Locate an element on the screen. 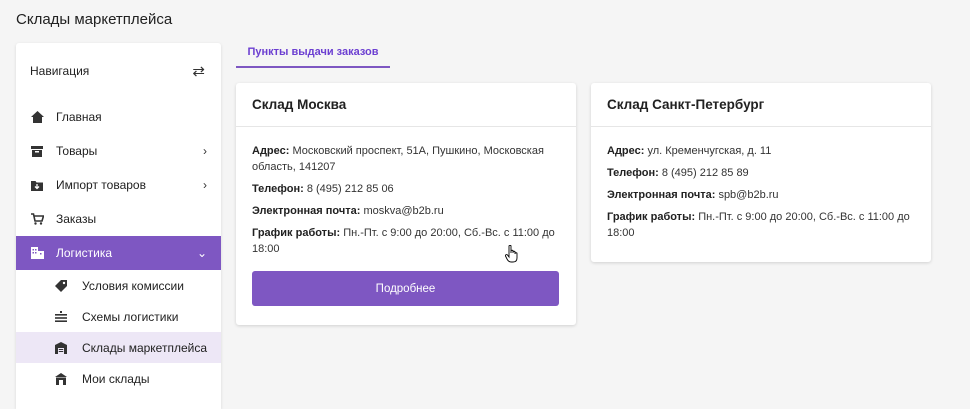 Image resolution: width=970 pixels, height=409 pixels. nav-header: Навигация ⇄ is located at coordinates (118, 71).